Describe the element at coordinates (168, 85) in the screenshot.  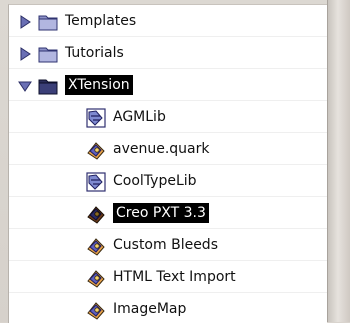
I see `list-item-xtension: XTension` at that location.